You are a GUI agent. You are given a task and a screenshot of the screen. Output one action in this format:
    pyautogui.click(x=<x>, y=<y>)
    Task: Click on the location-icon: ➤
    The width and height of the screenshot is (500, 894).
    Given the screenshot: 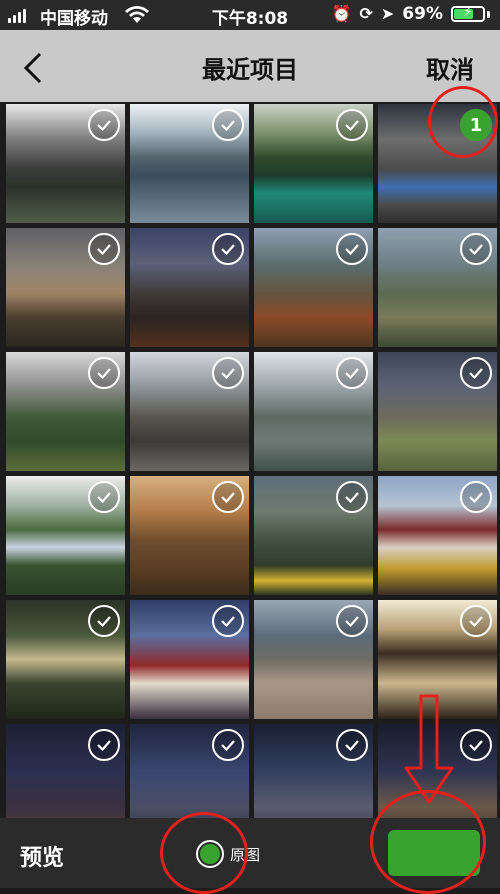 What is the action you would take?
    pyautogui.click(x=387, y=13)
    